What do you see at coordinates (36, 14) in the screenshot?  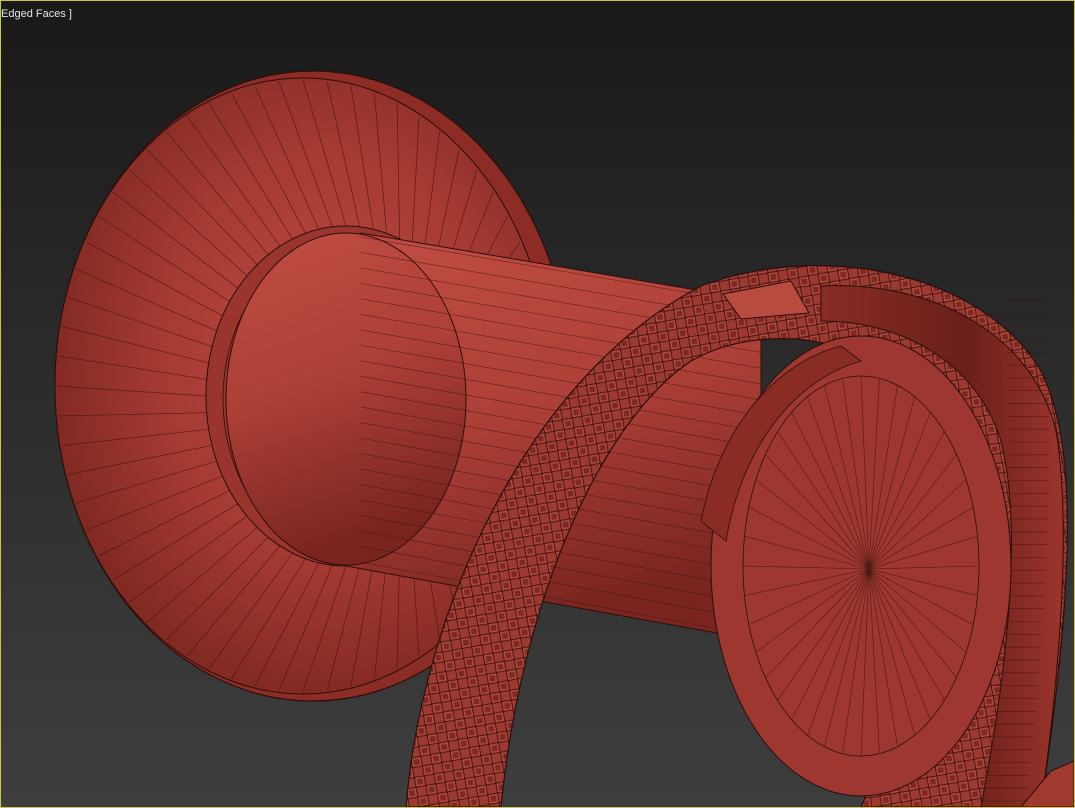 I see `viewport-shading-label: Edged Faces ]` at bounding box center [36, 14].